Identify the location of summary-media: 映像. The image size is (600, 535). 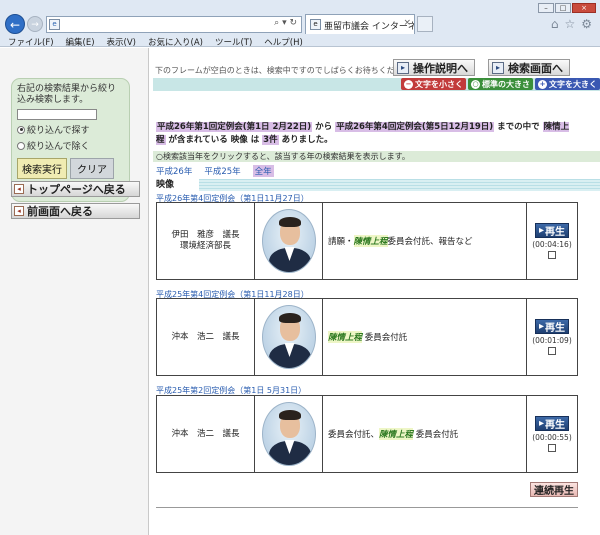
(239, 140).